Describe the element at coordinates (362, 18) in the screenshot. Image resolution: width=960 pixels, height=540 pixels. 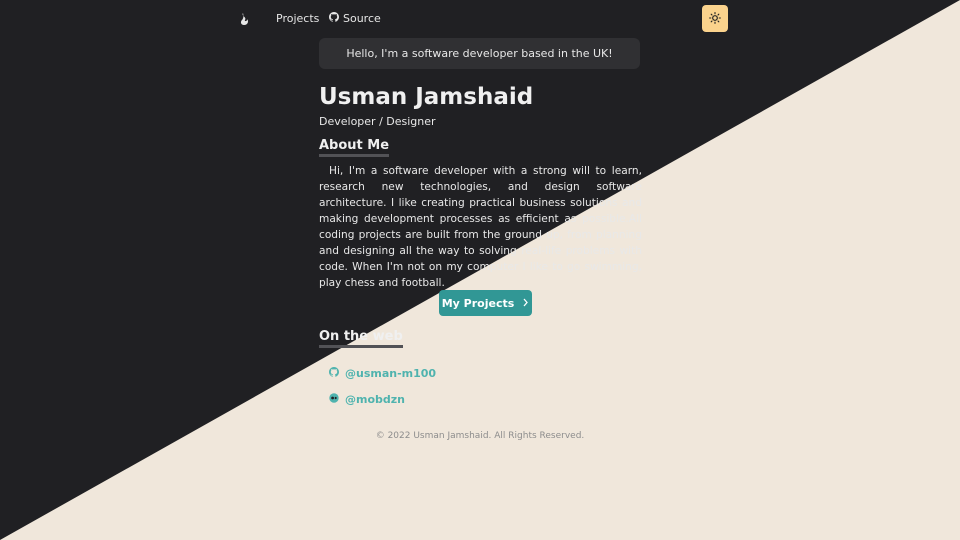
I see `source-label: Source` at that location.